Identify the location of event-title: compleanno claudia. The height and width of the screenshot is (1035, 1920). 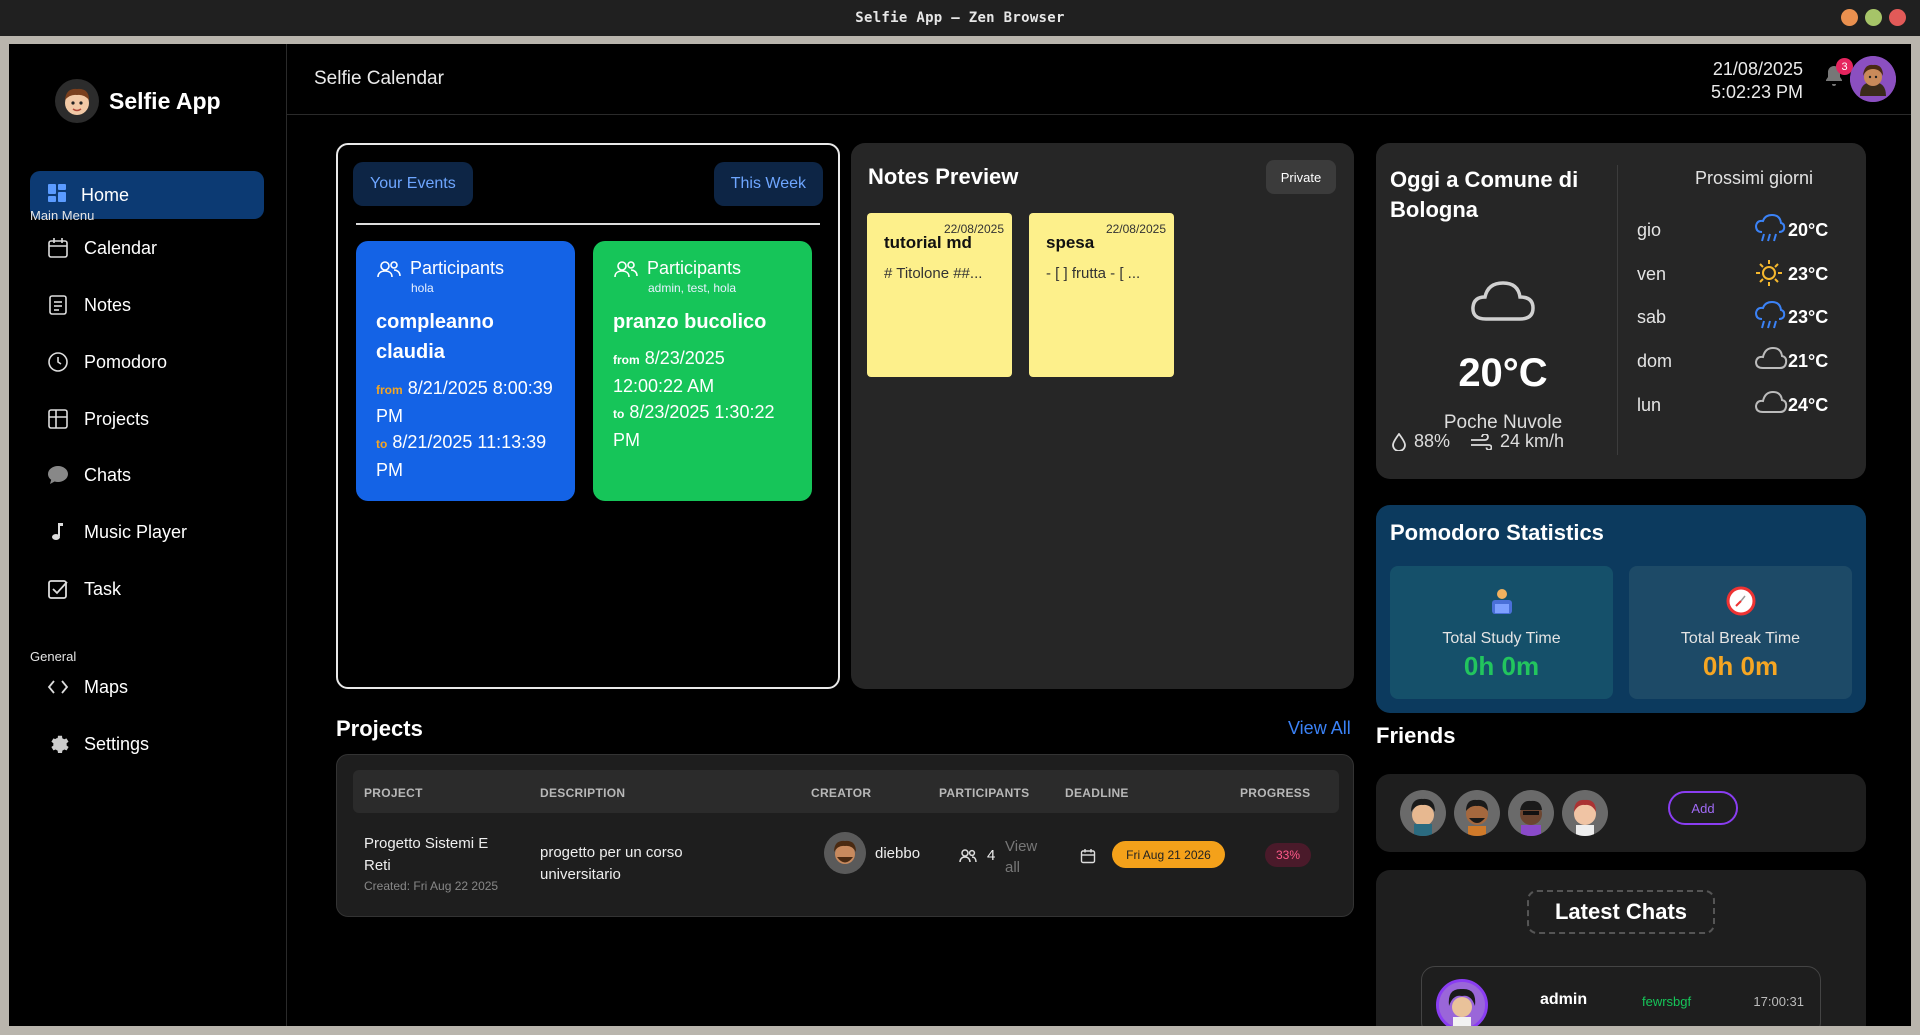
(435, 337).